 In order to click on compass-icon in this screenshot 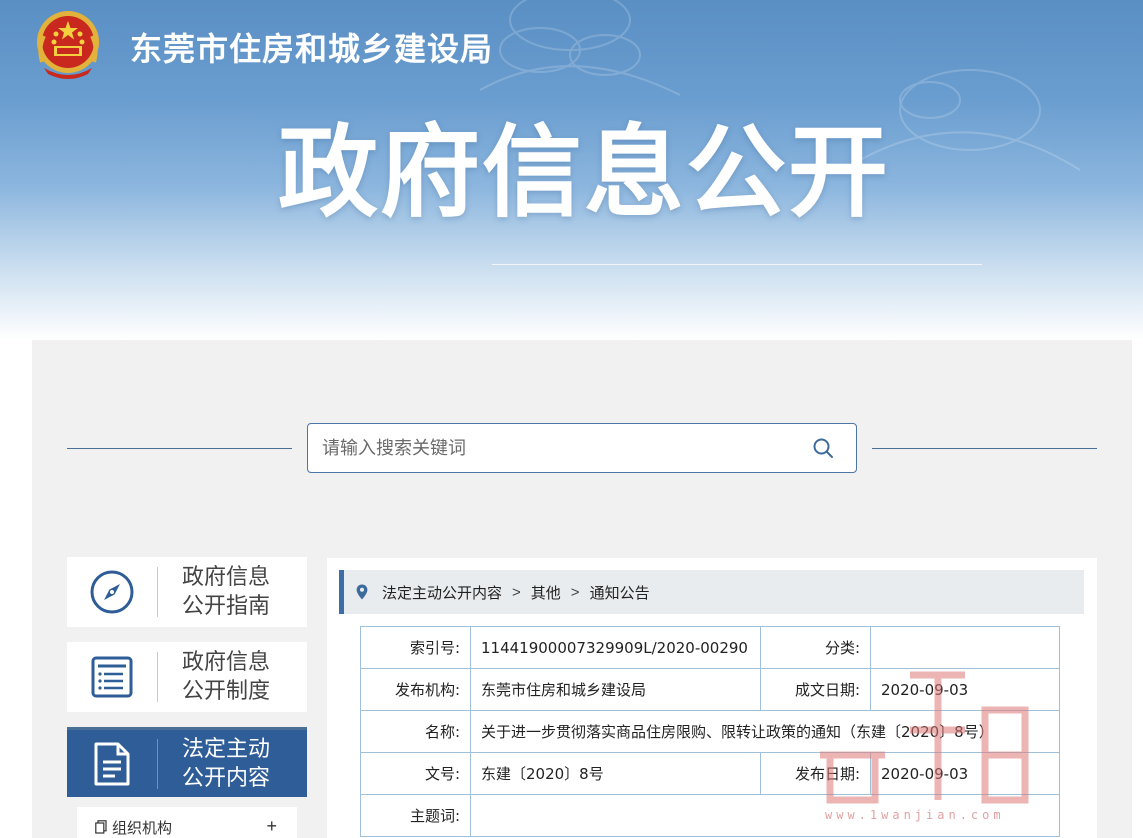, I will do `click(112, 592)`.